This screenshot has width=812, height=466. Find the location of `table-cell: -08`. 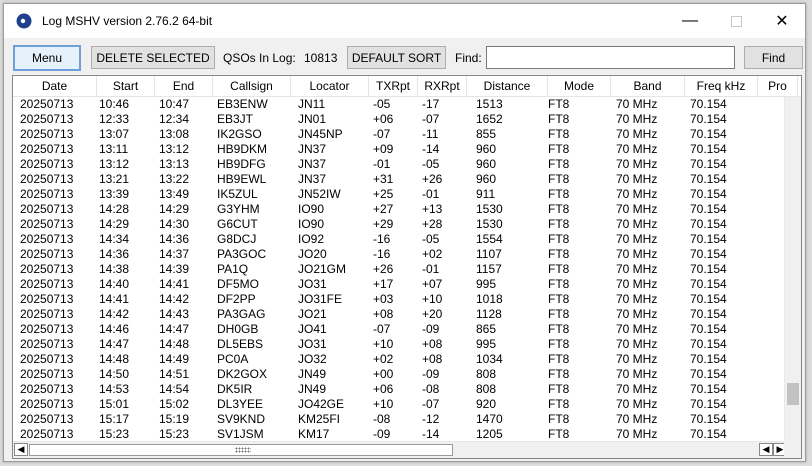

table-cell: -08 is located at coordinates (382, 419).